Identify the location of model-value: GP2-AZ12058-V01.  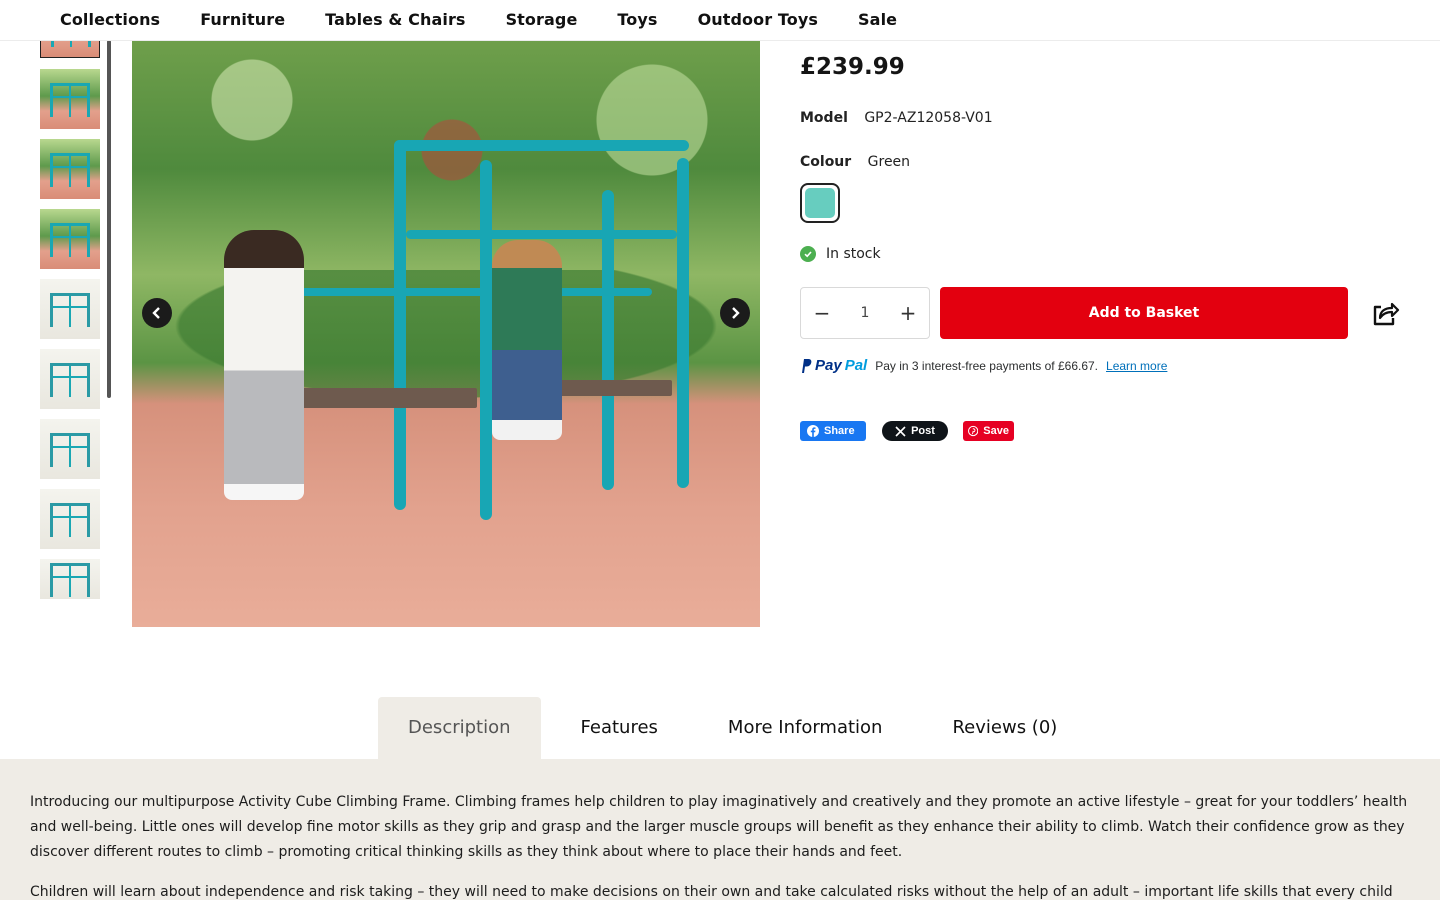
(928, 118).